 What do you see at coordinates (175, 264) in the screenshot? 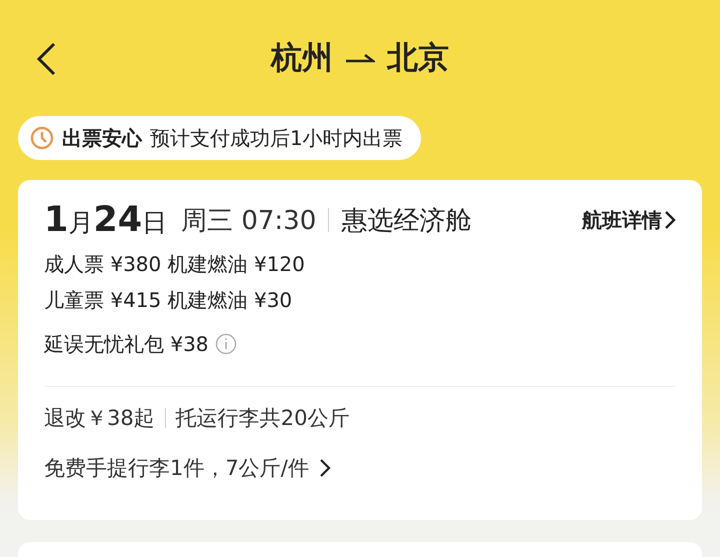
I see `fare-line: 成人票 ¥380 机建燃油 ¥120` at bounding box center [175, 264].